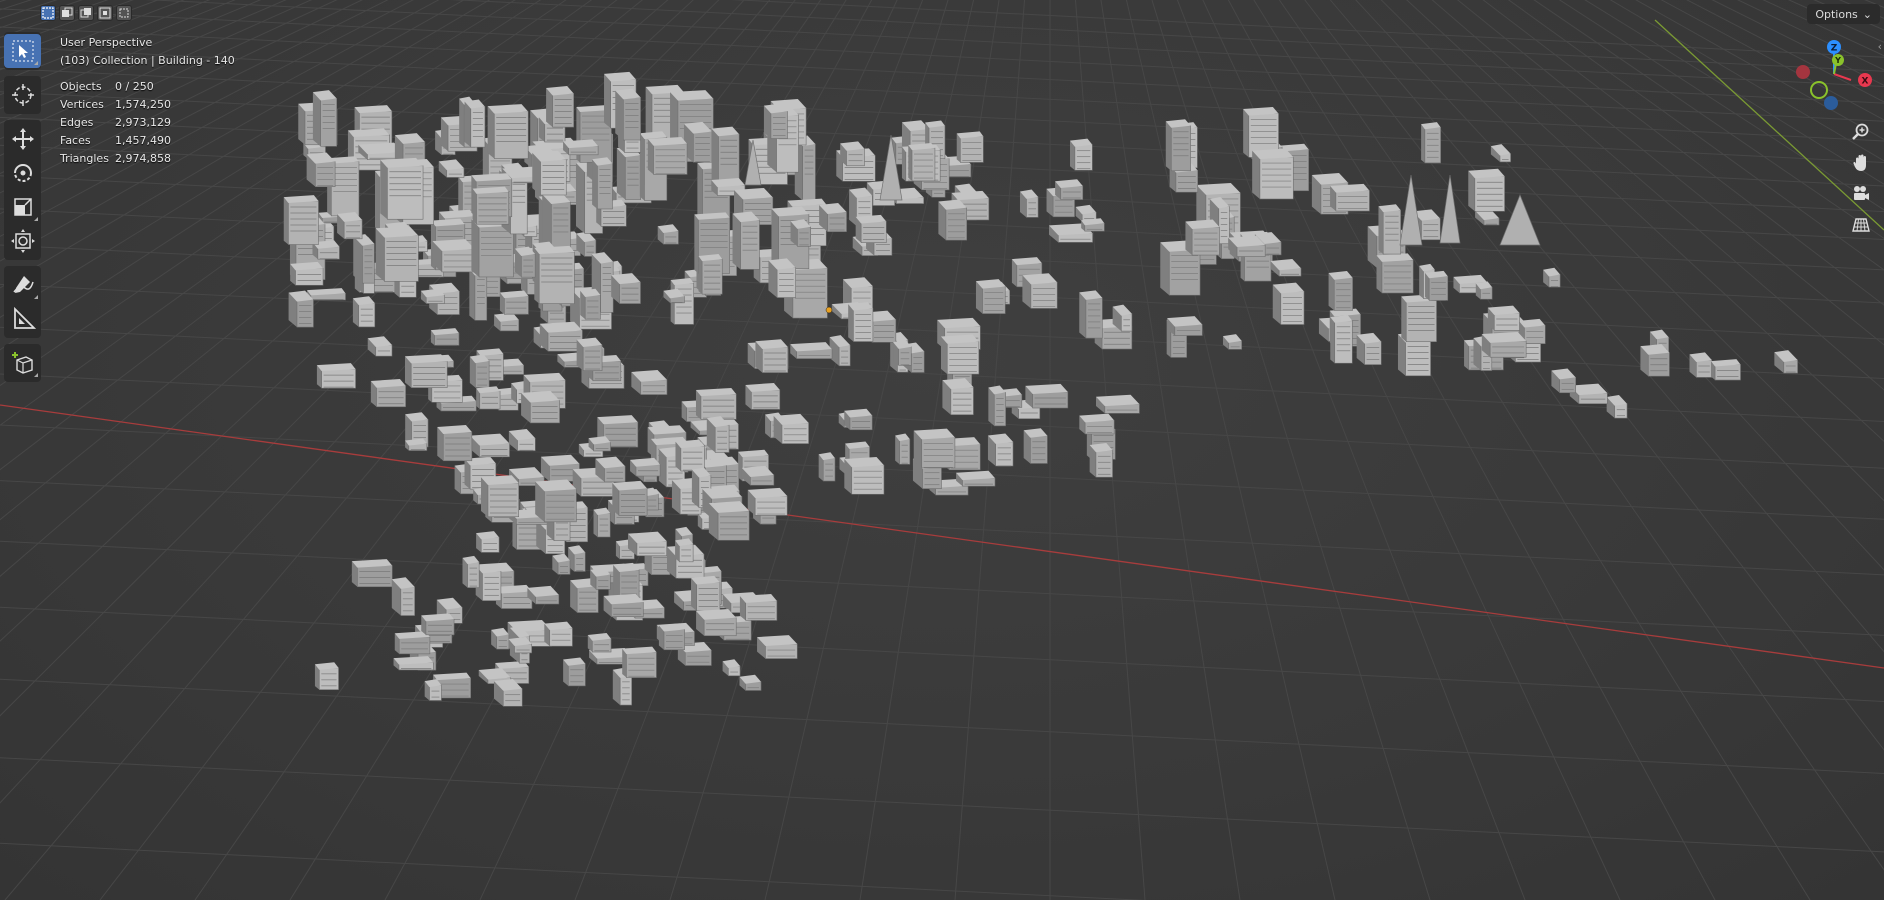 The width and height of the screenshot is (1884, 900). What do you see at coordinates (1861, 225) in the screenshot?
I see `ortho-grid-icon` at bounding box center [1861, 225].